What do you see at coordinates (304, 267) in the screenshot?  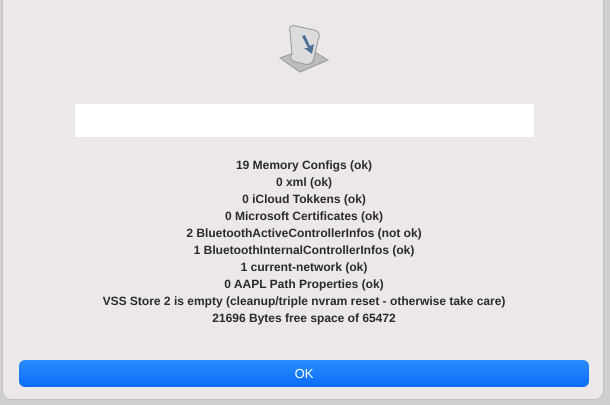 I see `message-line: 1 current-network (ok)` at bounding box center [304, 267].